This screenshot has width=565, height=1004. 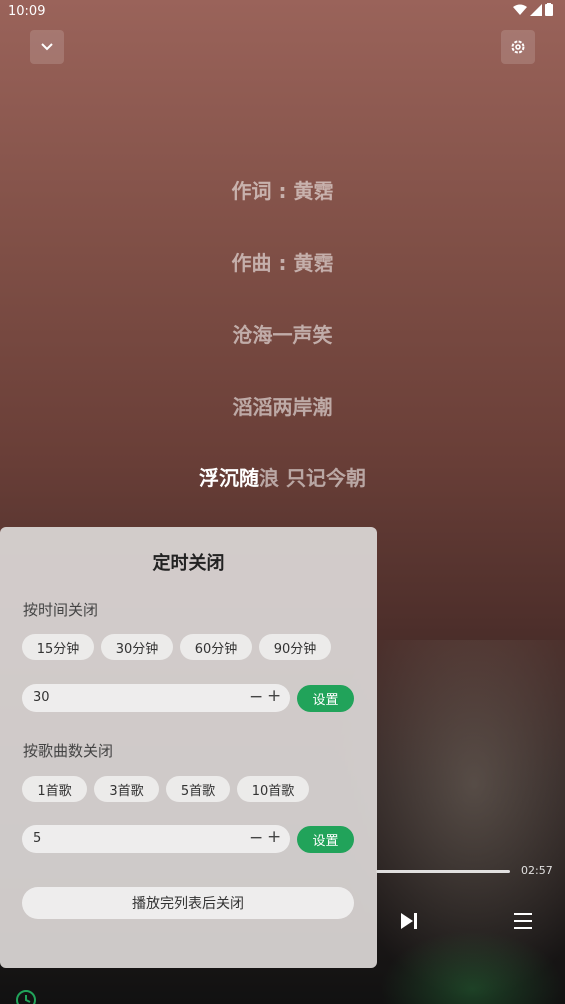 What do you see at coordinates (282, 335) in the screenshot?
I see `lyric-line: 沧海一声笑` at bounding box center [282, 335].